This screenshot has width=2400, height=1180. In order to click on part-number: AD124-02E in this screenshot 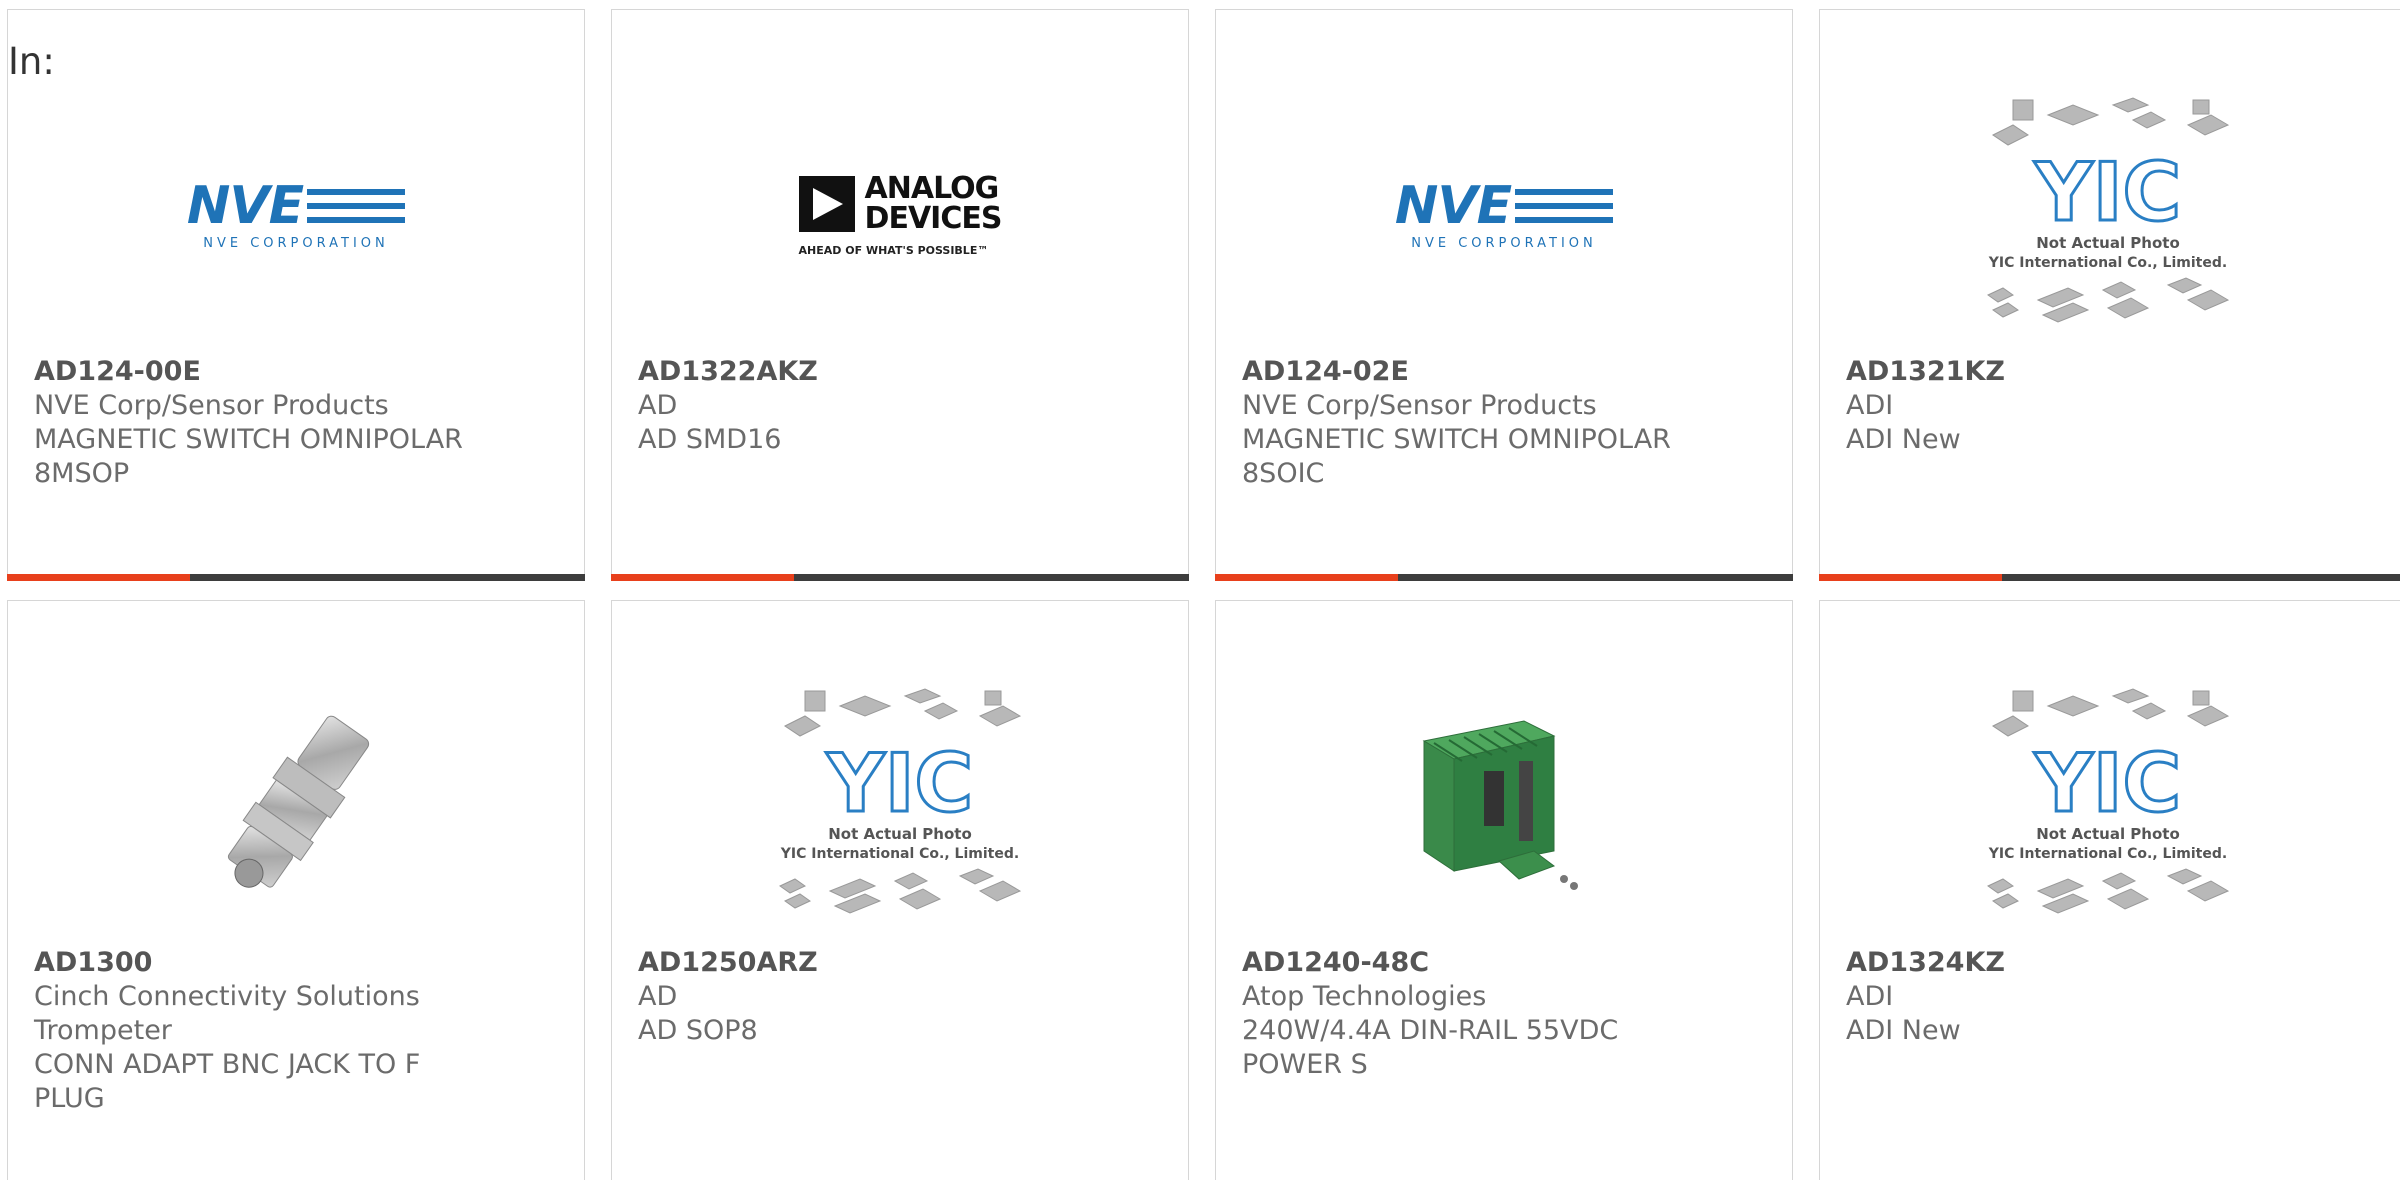, I will do `click(1507, 372)`.